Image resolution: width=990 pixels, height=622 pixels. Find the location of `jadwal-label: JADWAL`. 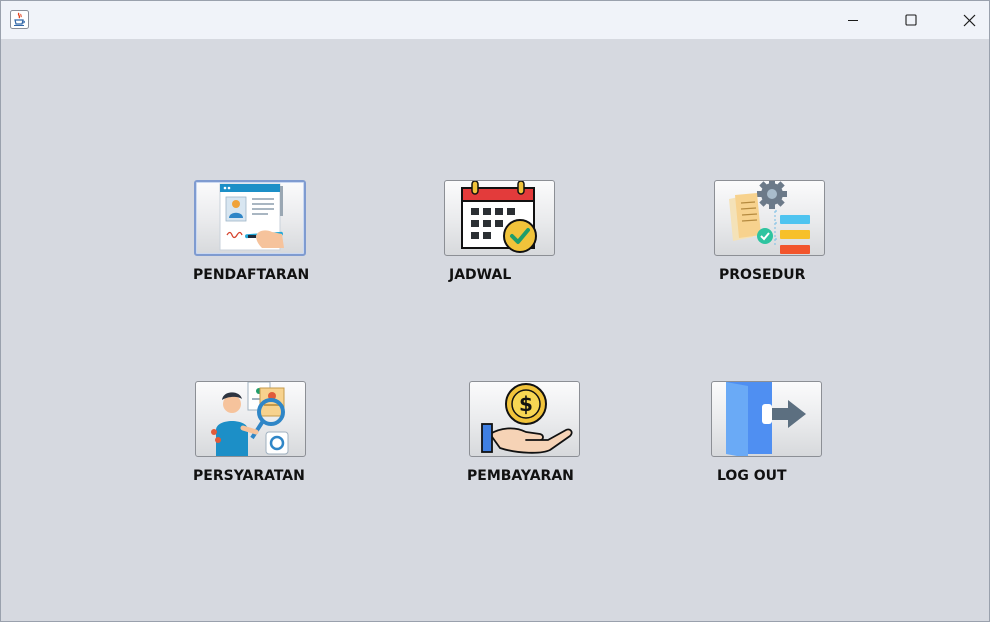

jadwal-label: JADWAL is located at coordinates (480, 275).